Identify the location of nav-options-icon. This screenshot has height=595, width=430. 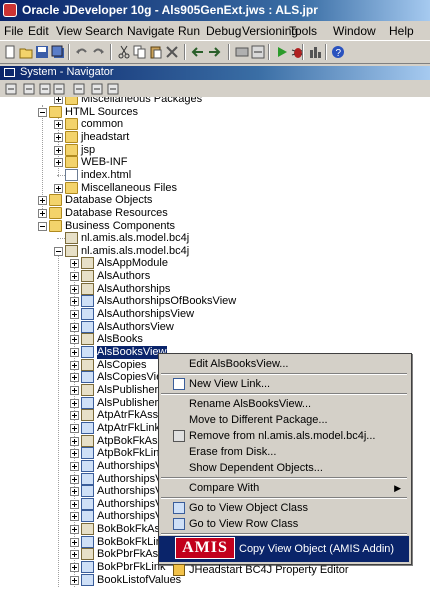
(113, 89).